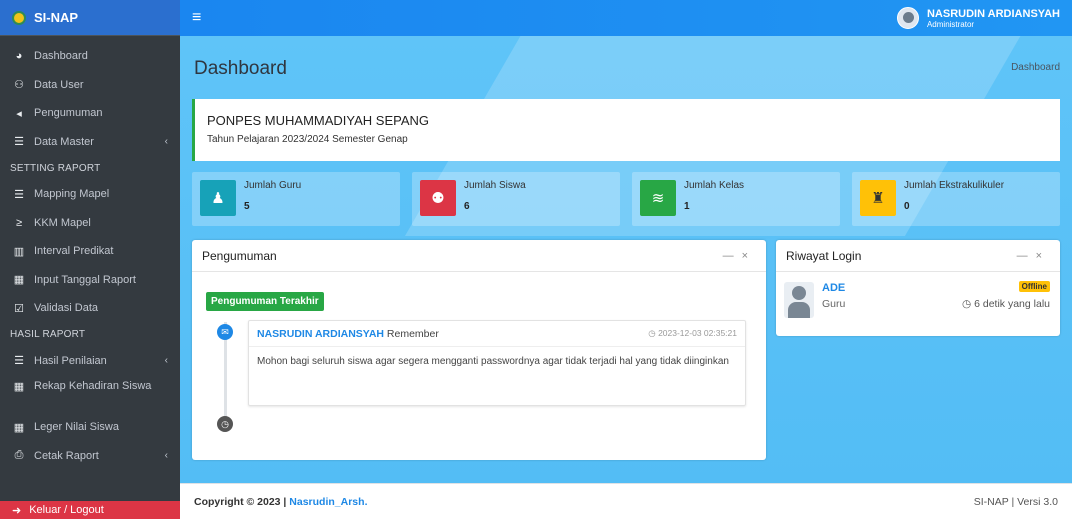  I want to click on sidebar-item-data-master: ☰ Data Master ‹, so click(90, 142).